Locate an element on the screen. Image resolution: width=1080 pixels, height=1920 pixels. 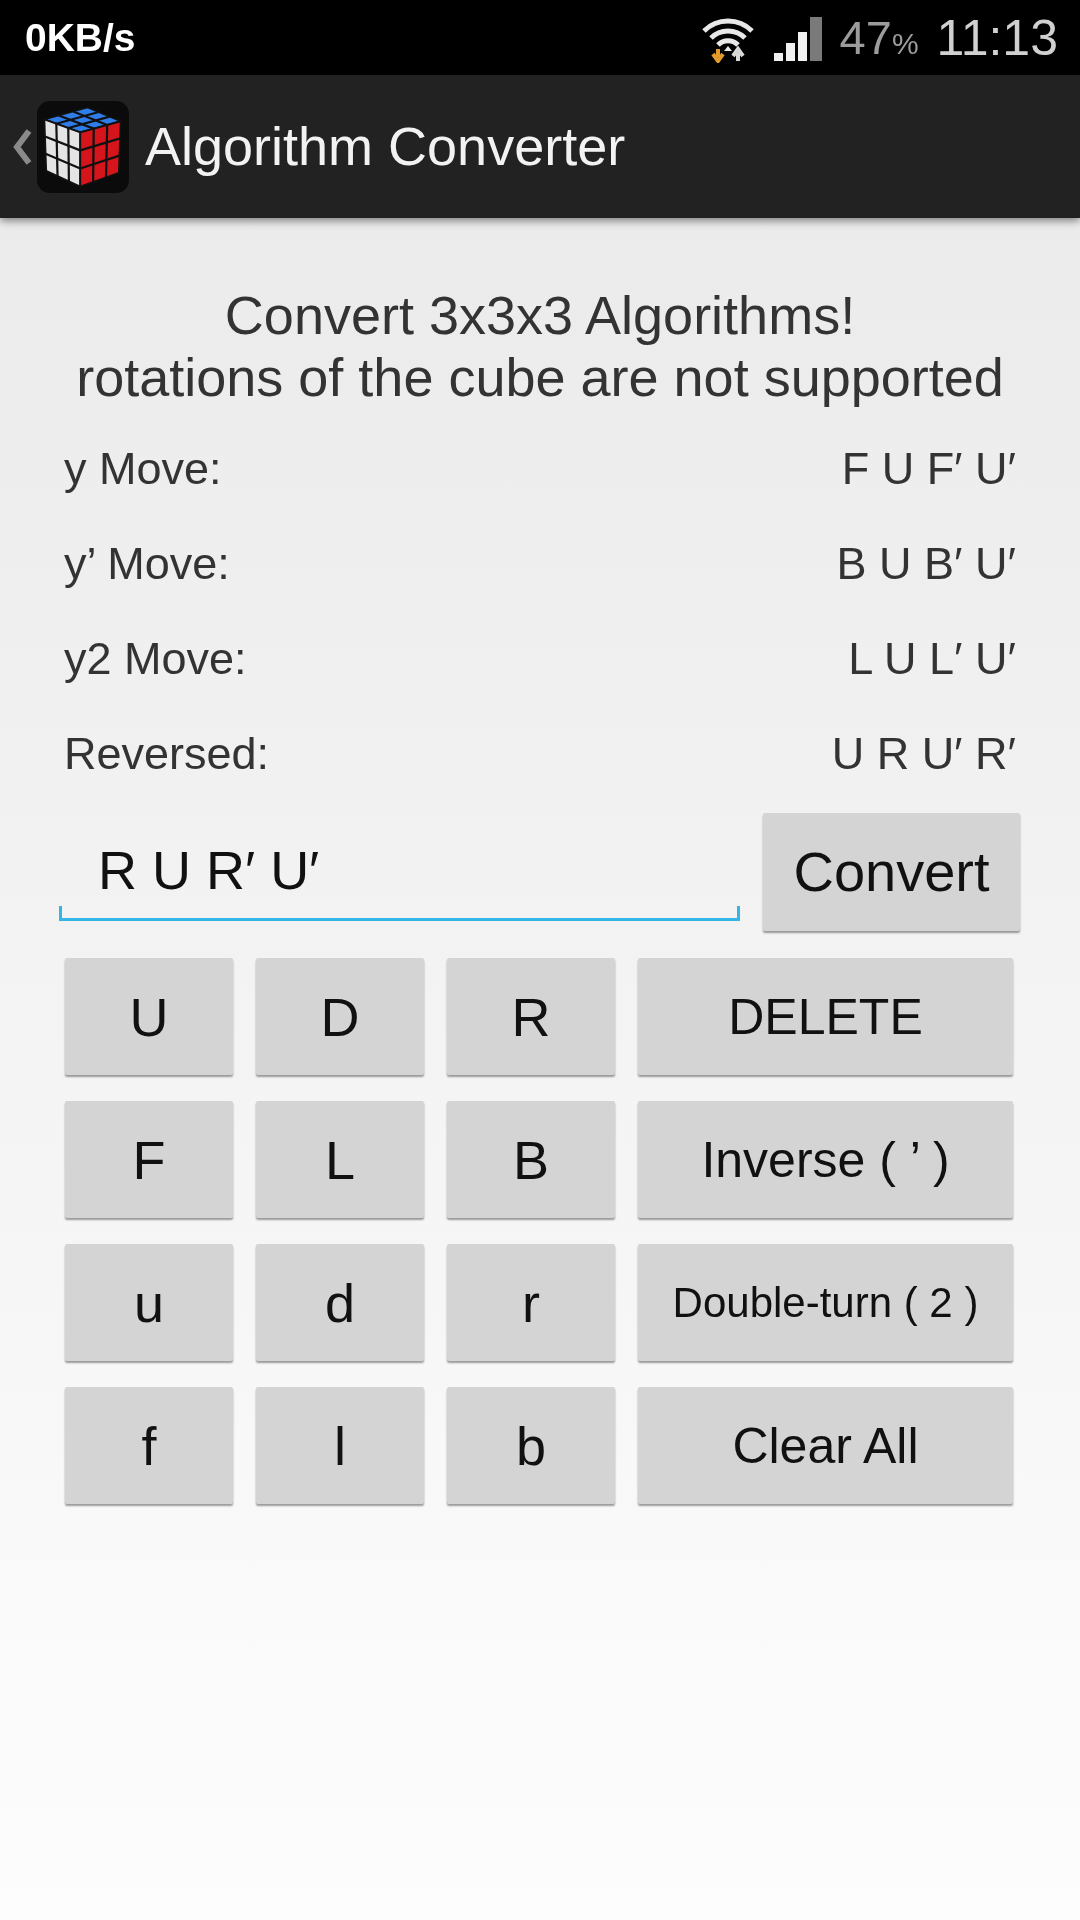
action-button: DELETE is located at coordinates (825, 1016).